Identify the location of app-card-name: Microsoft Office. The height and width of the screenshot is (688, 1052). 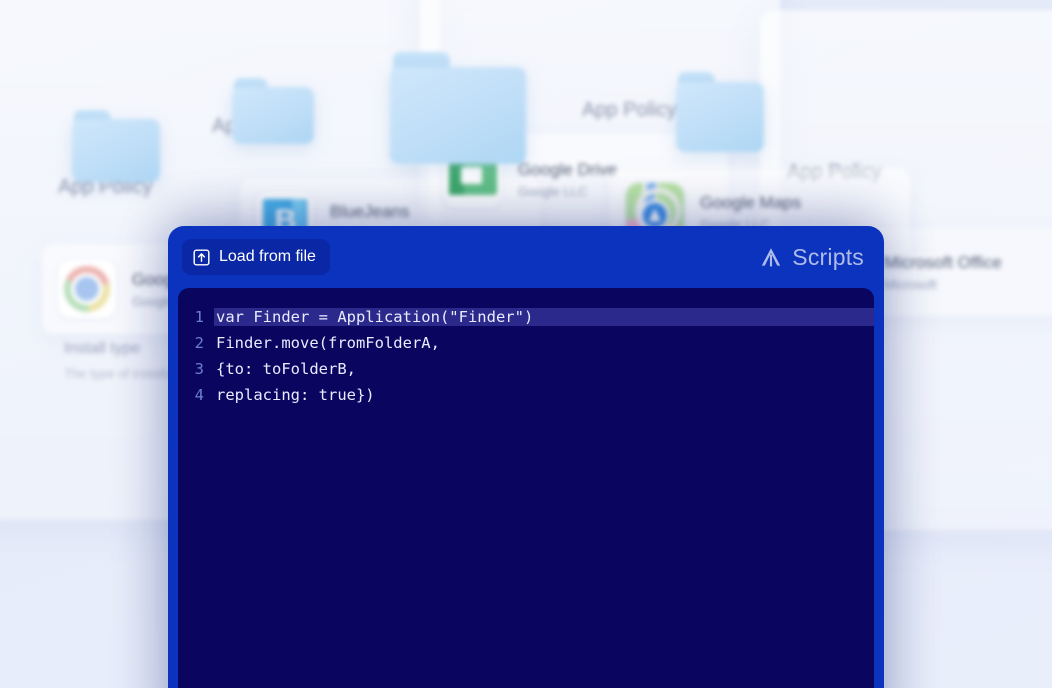
(943, 262).